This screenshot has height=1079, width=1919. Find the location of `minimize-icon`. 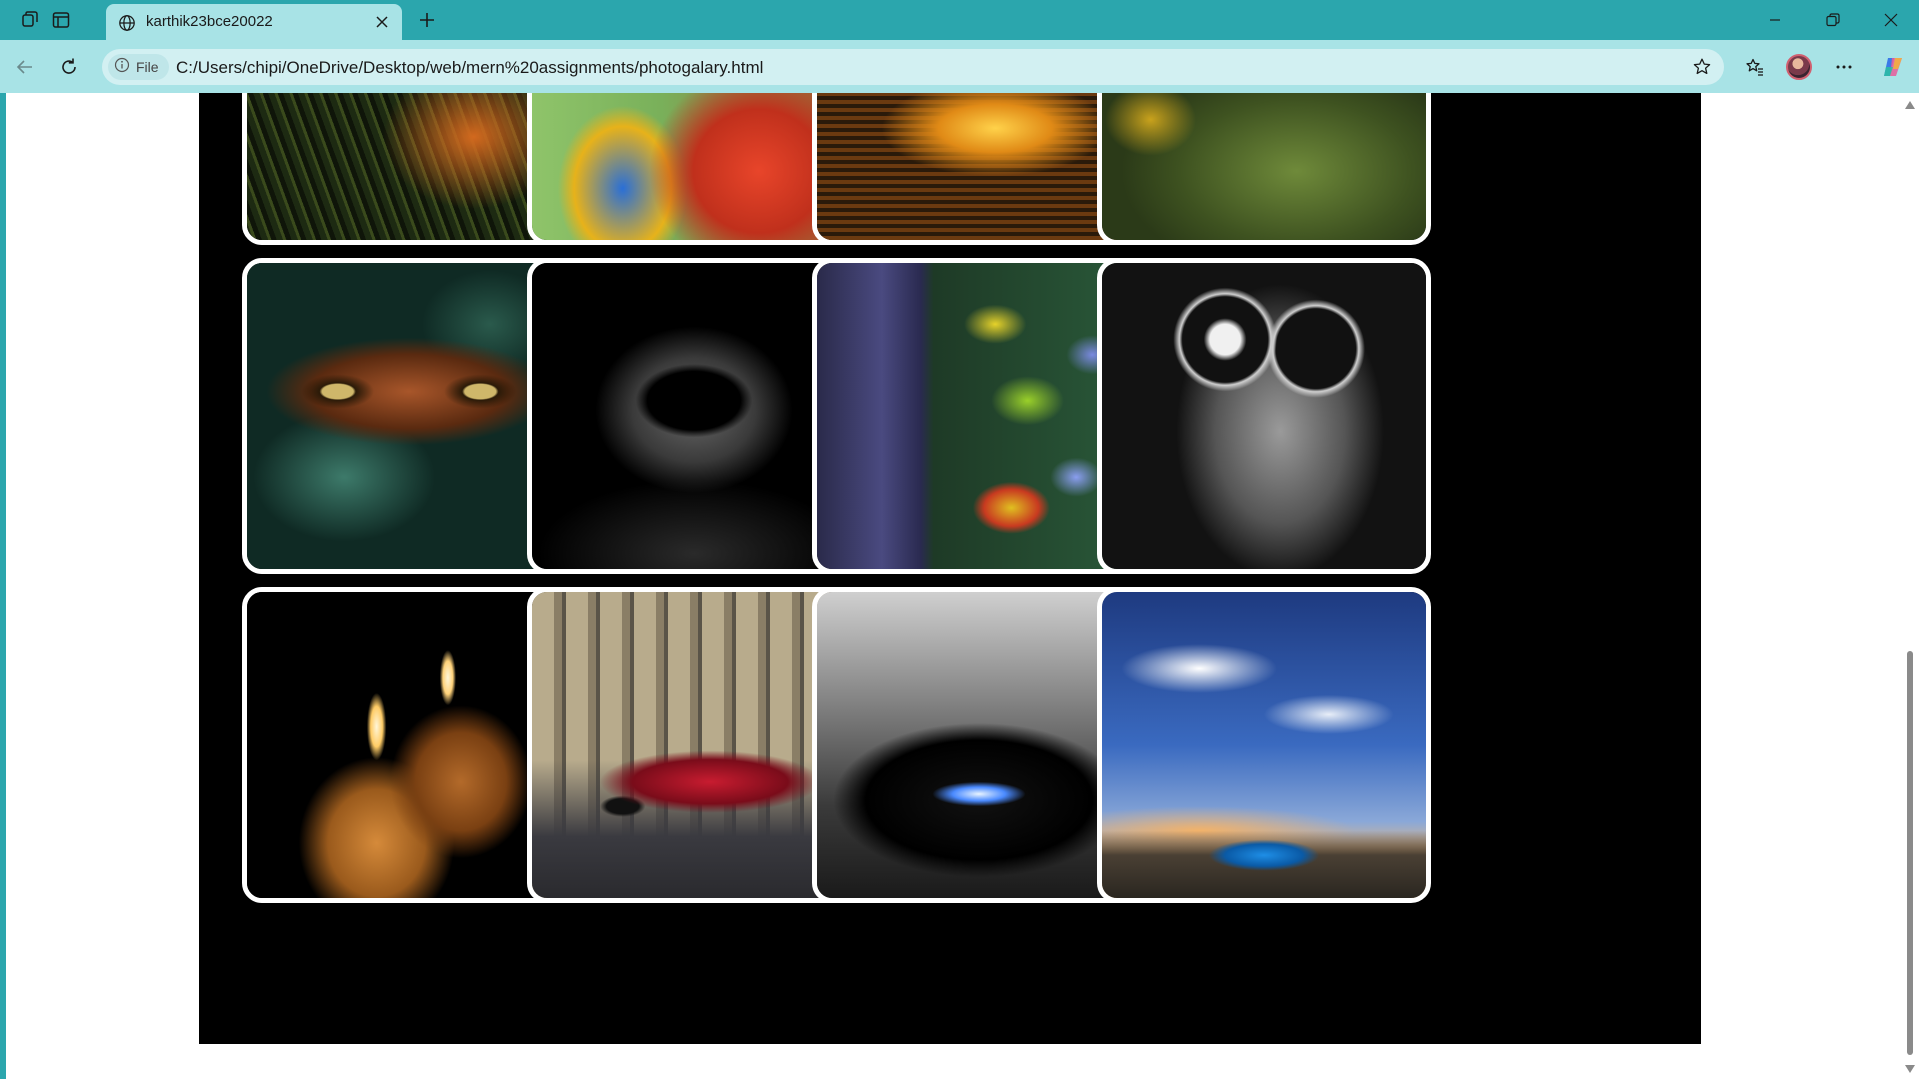

minimize-icon is located at coordinates (1775, 20).